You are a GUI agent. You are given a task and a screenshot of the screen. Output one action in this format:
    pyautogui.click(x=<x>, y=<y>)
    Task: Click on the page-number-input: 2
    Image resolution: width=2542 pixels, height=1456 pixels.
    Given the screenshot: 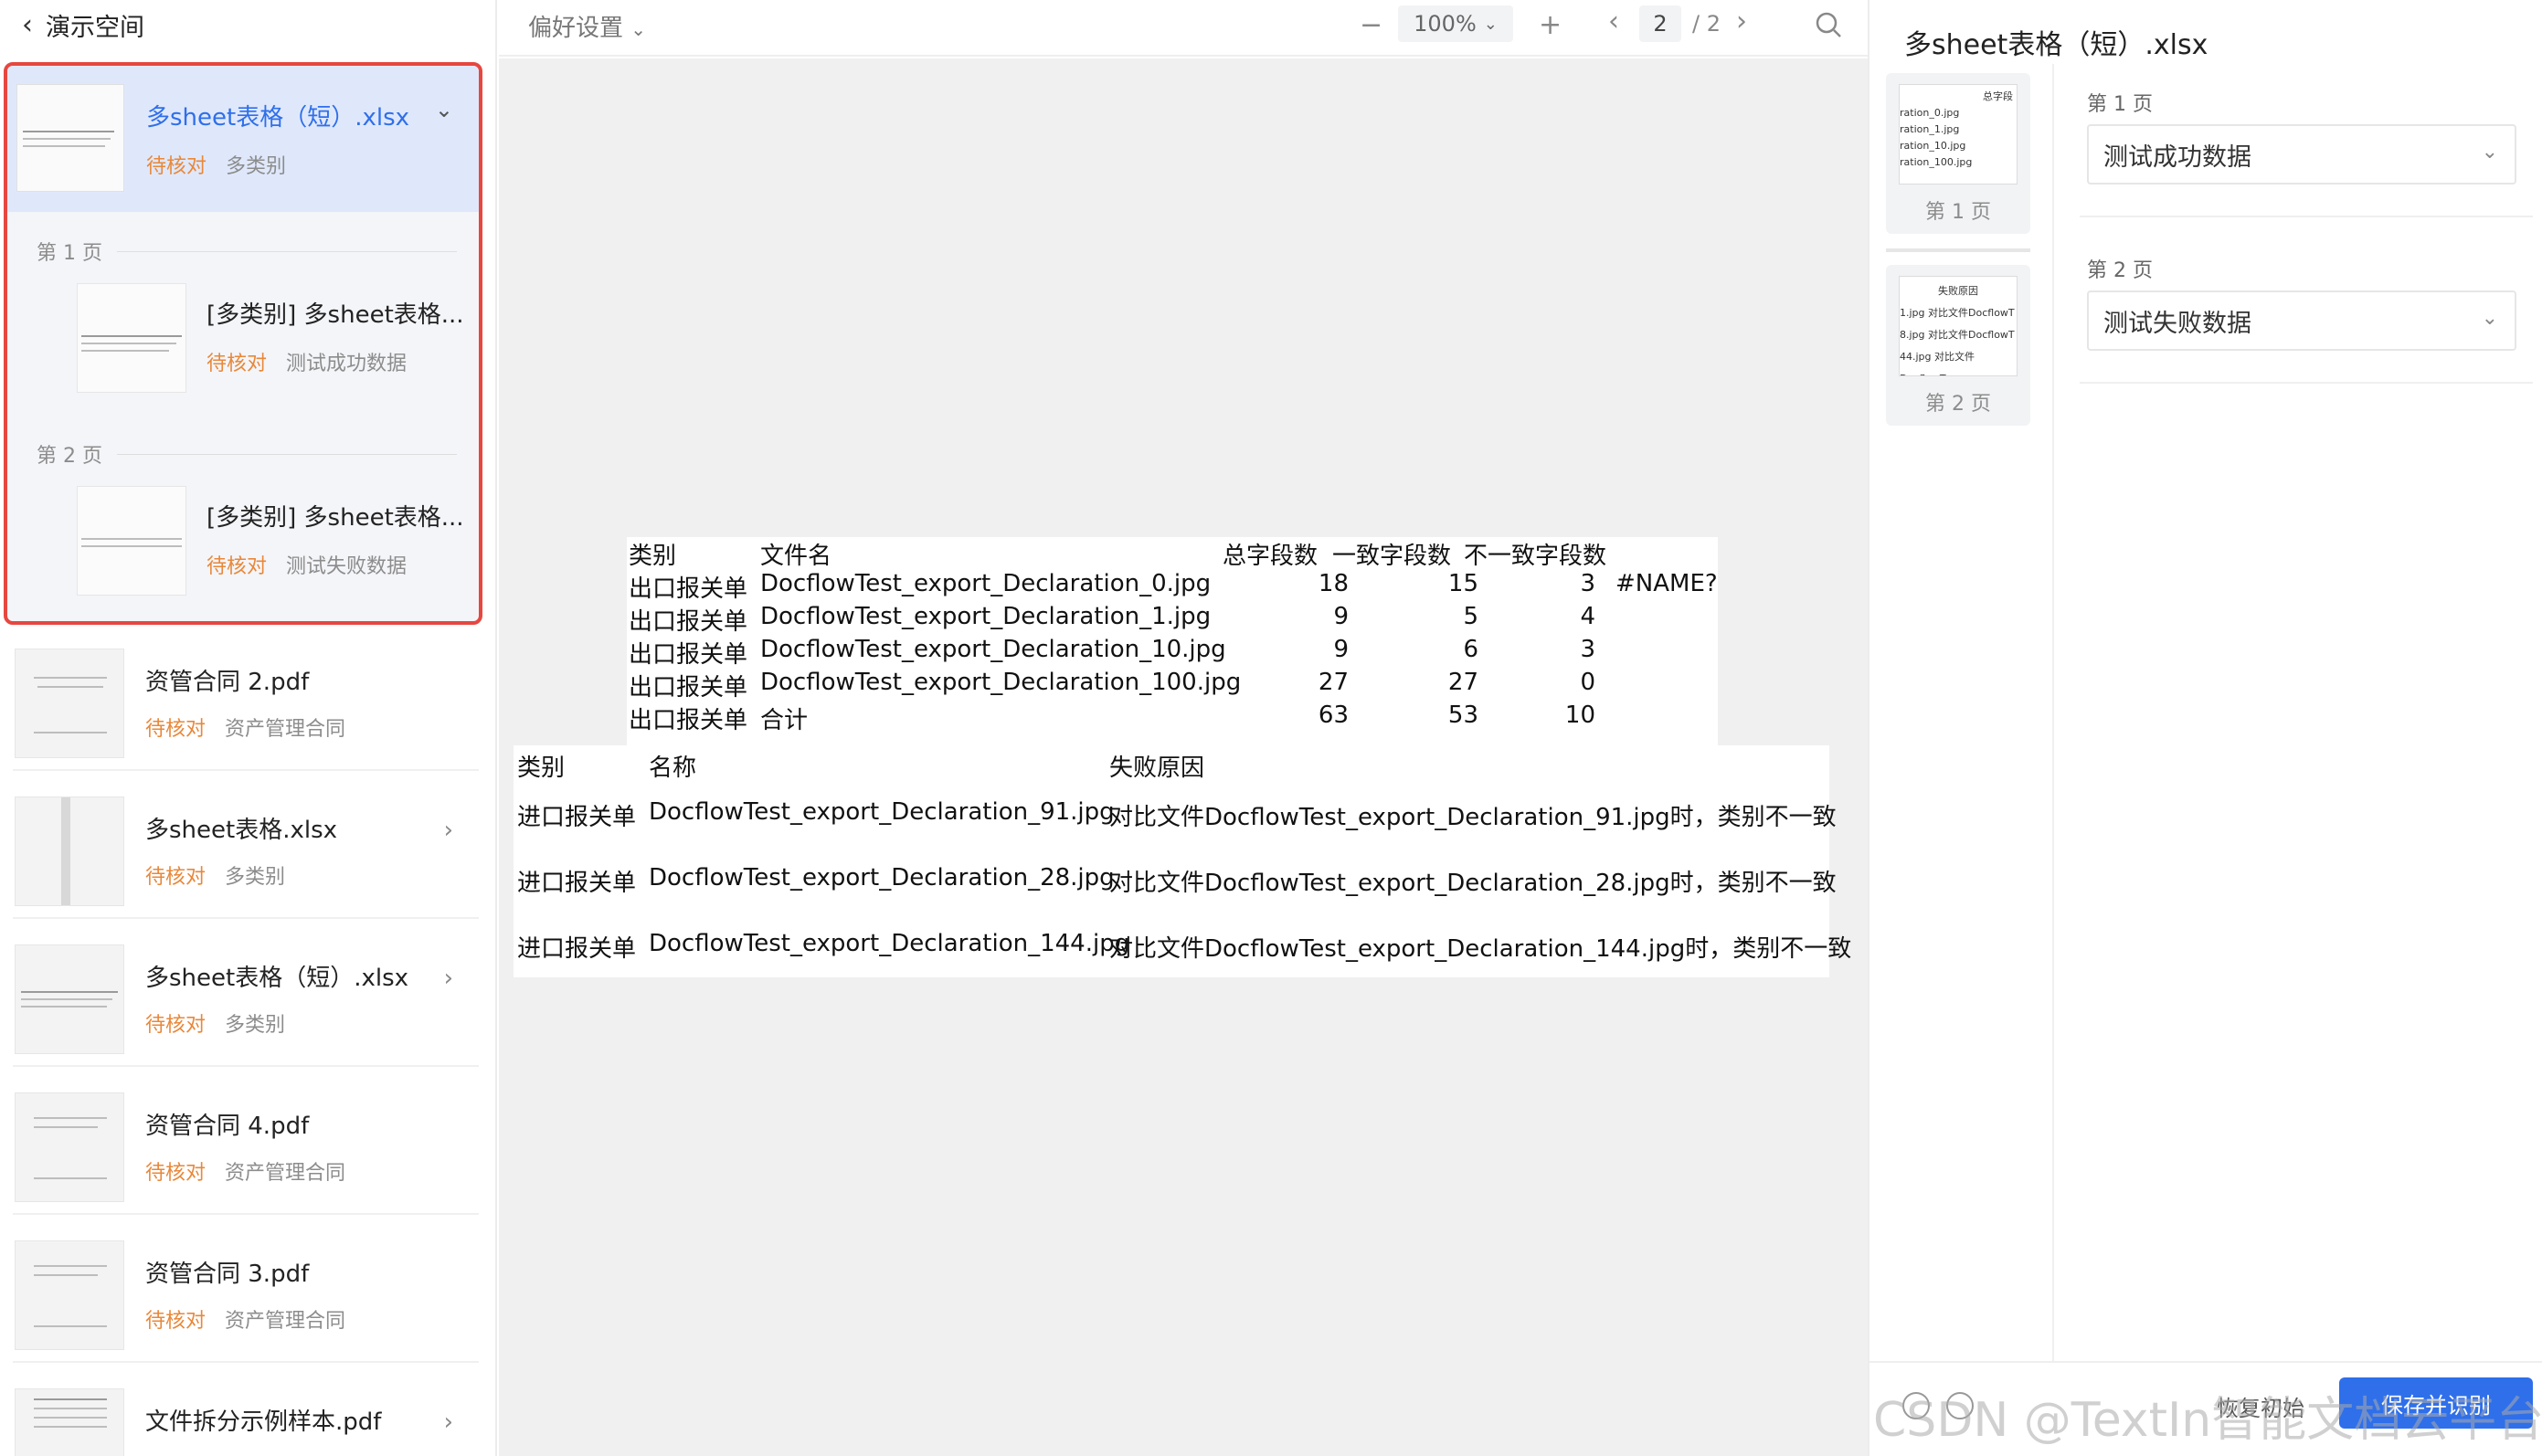 What is the action you would take?
    pyautogui.click(x=1660, y=24)
    